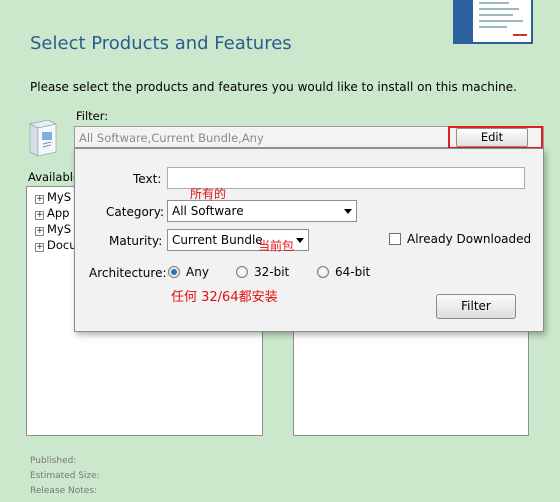 The height and width of the screenshot is (502, 560). What do you see at coordinates (476, 306) in the screenshot?
I see `filter-button: Filter` at bounding box center [476, 306].